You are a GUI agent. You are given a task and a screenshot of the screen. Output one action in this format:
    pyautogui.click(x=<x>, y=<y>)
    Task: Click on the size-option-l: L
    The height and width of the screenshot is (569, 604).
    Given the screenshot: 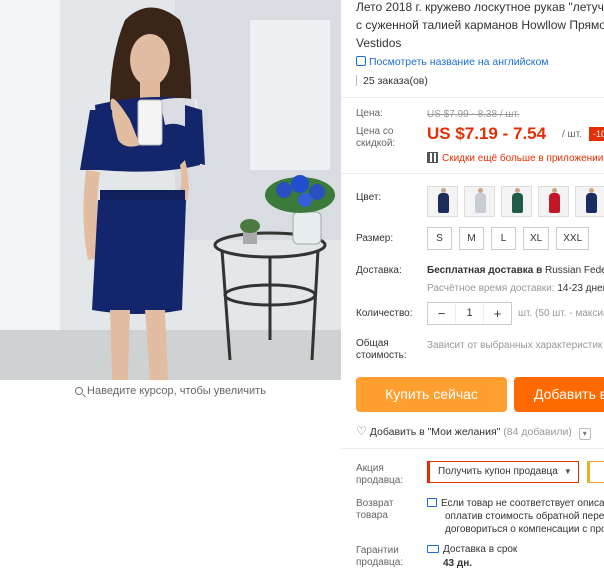 What is the action you would take?
    pyautogui.click(x=503, y=238)
    